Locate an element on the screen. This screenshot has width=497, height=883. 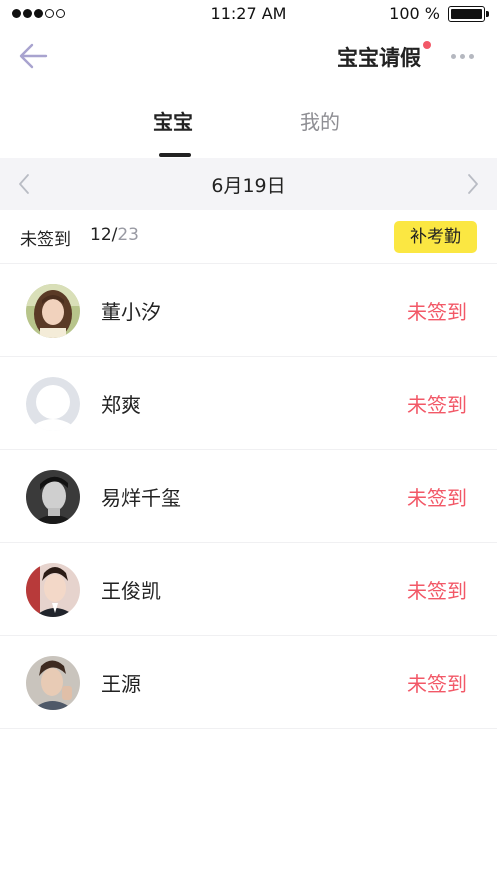
list-item: 易烊千玺 未签到 is located at coordinates (248, 496).